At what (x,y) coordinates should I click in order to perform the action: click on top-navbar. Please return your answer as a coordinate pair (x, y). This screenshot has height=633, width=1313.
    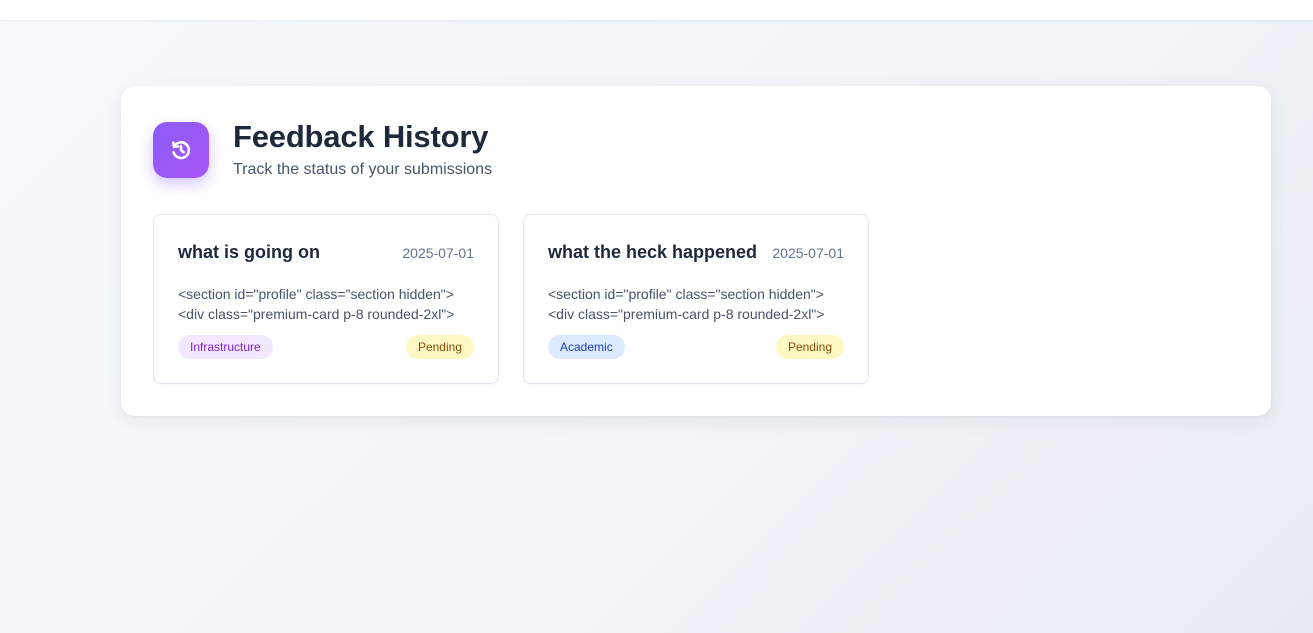
    Looking at the image, I should click on (656, 10).